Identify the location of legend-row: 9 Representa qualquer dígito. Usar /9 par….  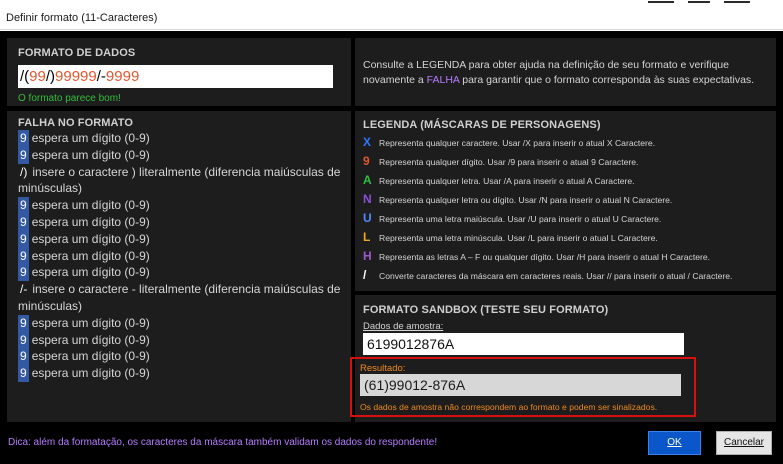
(568, 161).